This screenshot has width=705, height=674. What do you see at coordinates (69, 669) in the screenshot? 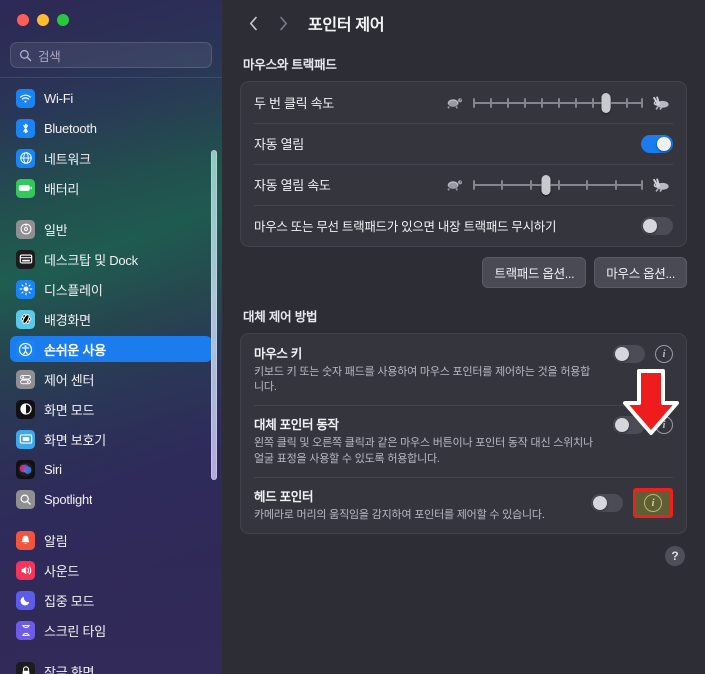
I see `sidebar-item-label: 잠금 화면` at bounding box center [69, 669].